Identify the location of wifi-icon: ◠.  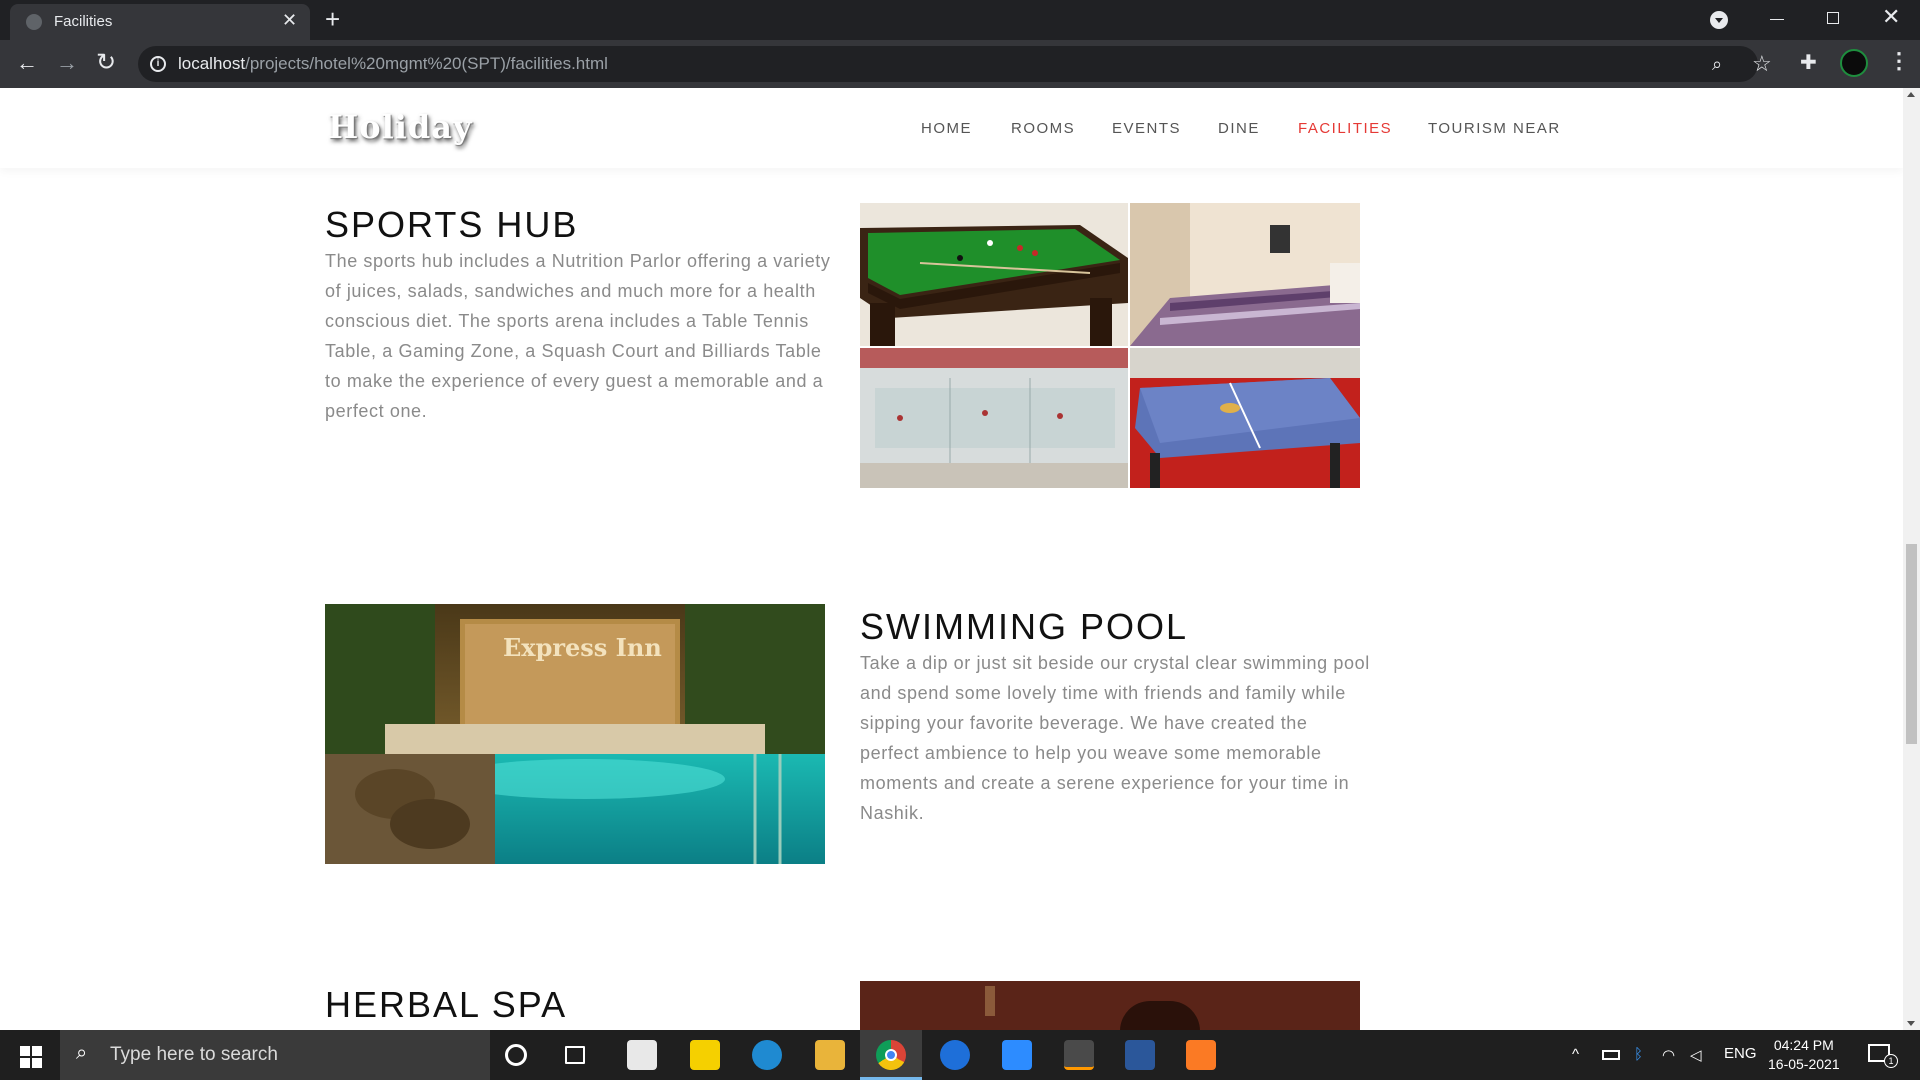
(1668, 1055).